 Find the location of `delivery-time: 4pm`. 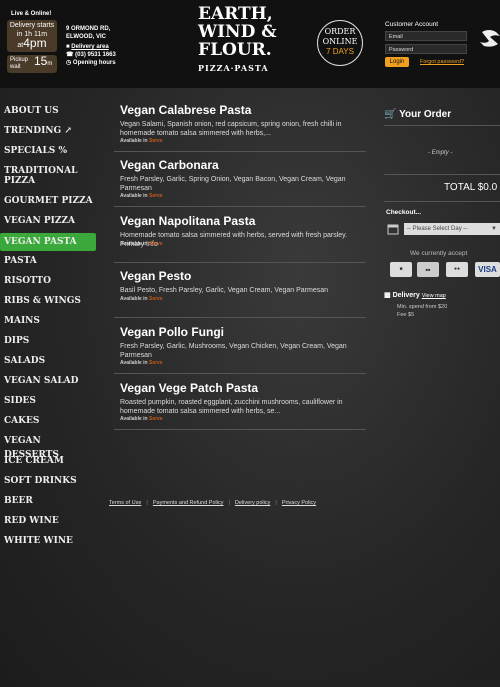

delivery-time: 4pm is located at coordinates (35, 43).